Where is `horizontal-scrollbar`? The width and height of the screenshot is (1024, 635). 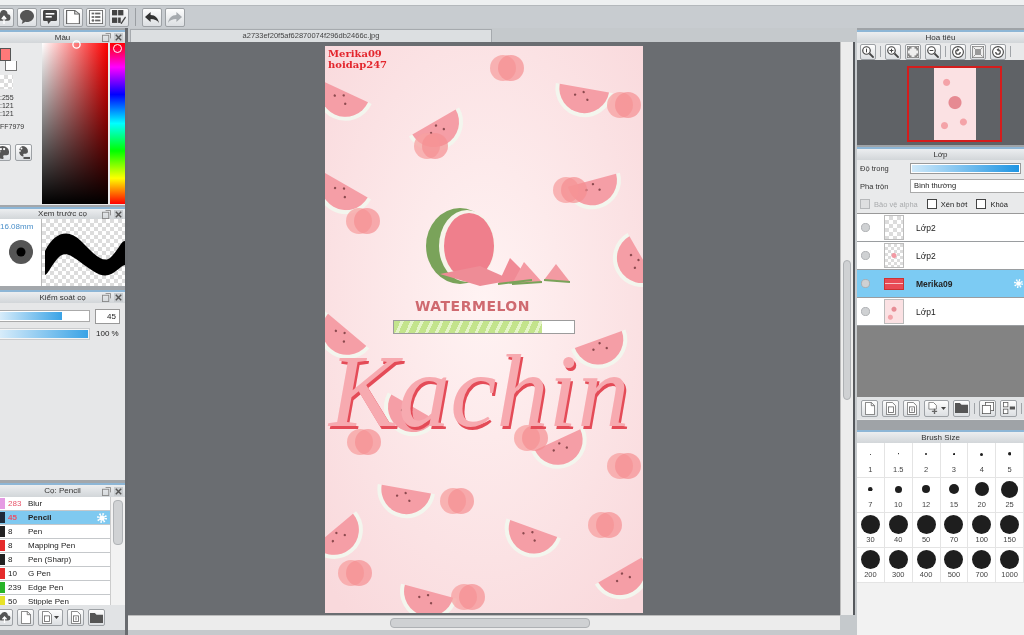
horizontal-scrollbar is located at coordinates (484, 622).